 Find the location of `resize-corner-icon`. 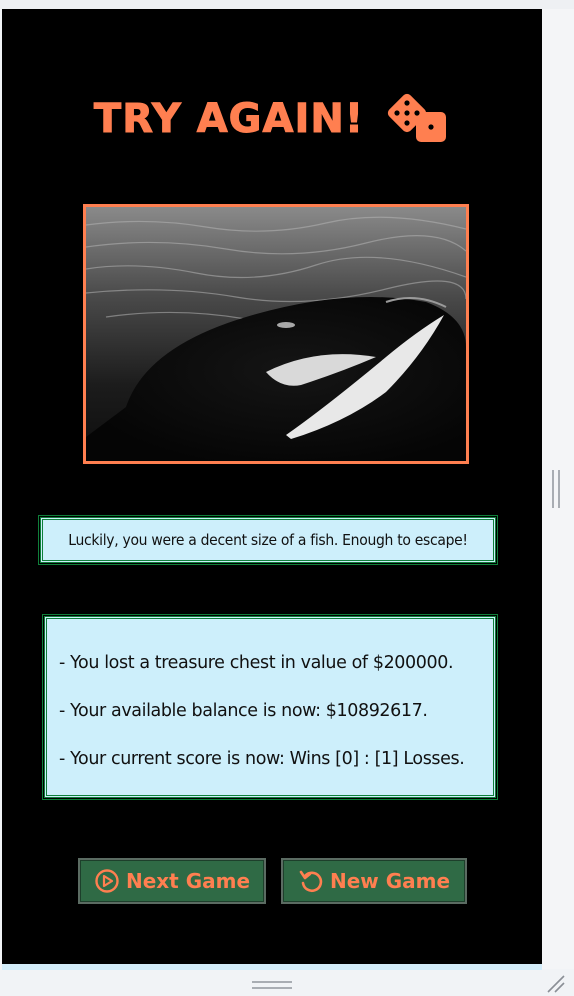

resize-corner-icon is located at coordinates (556, 984).